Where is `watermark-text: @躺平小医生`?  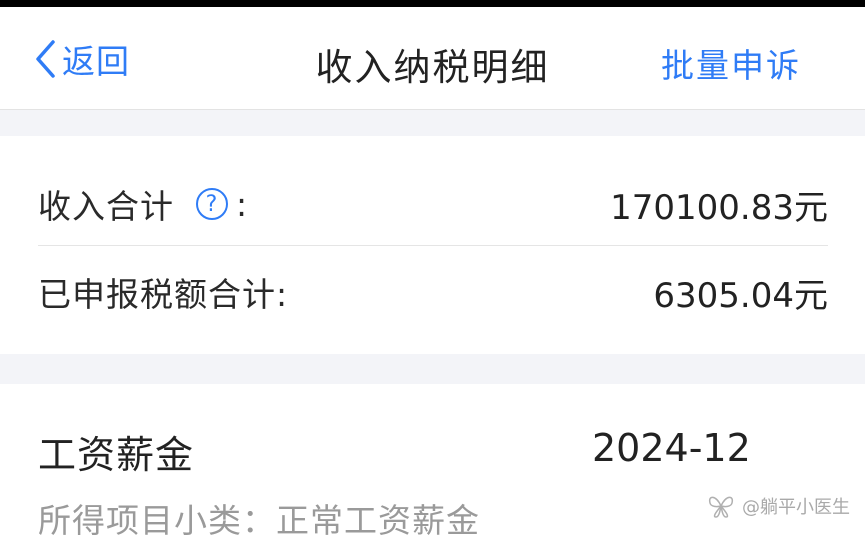 watermark-text: @躺平小医生 is located at coordinates (796, 507).